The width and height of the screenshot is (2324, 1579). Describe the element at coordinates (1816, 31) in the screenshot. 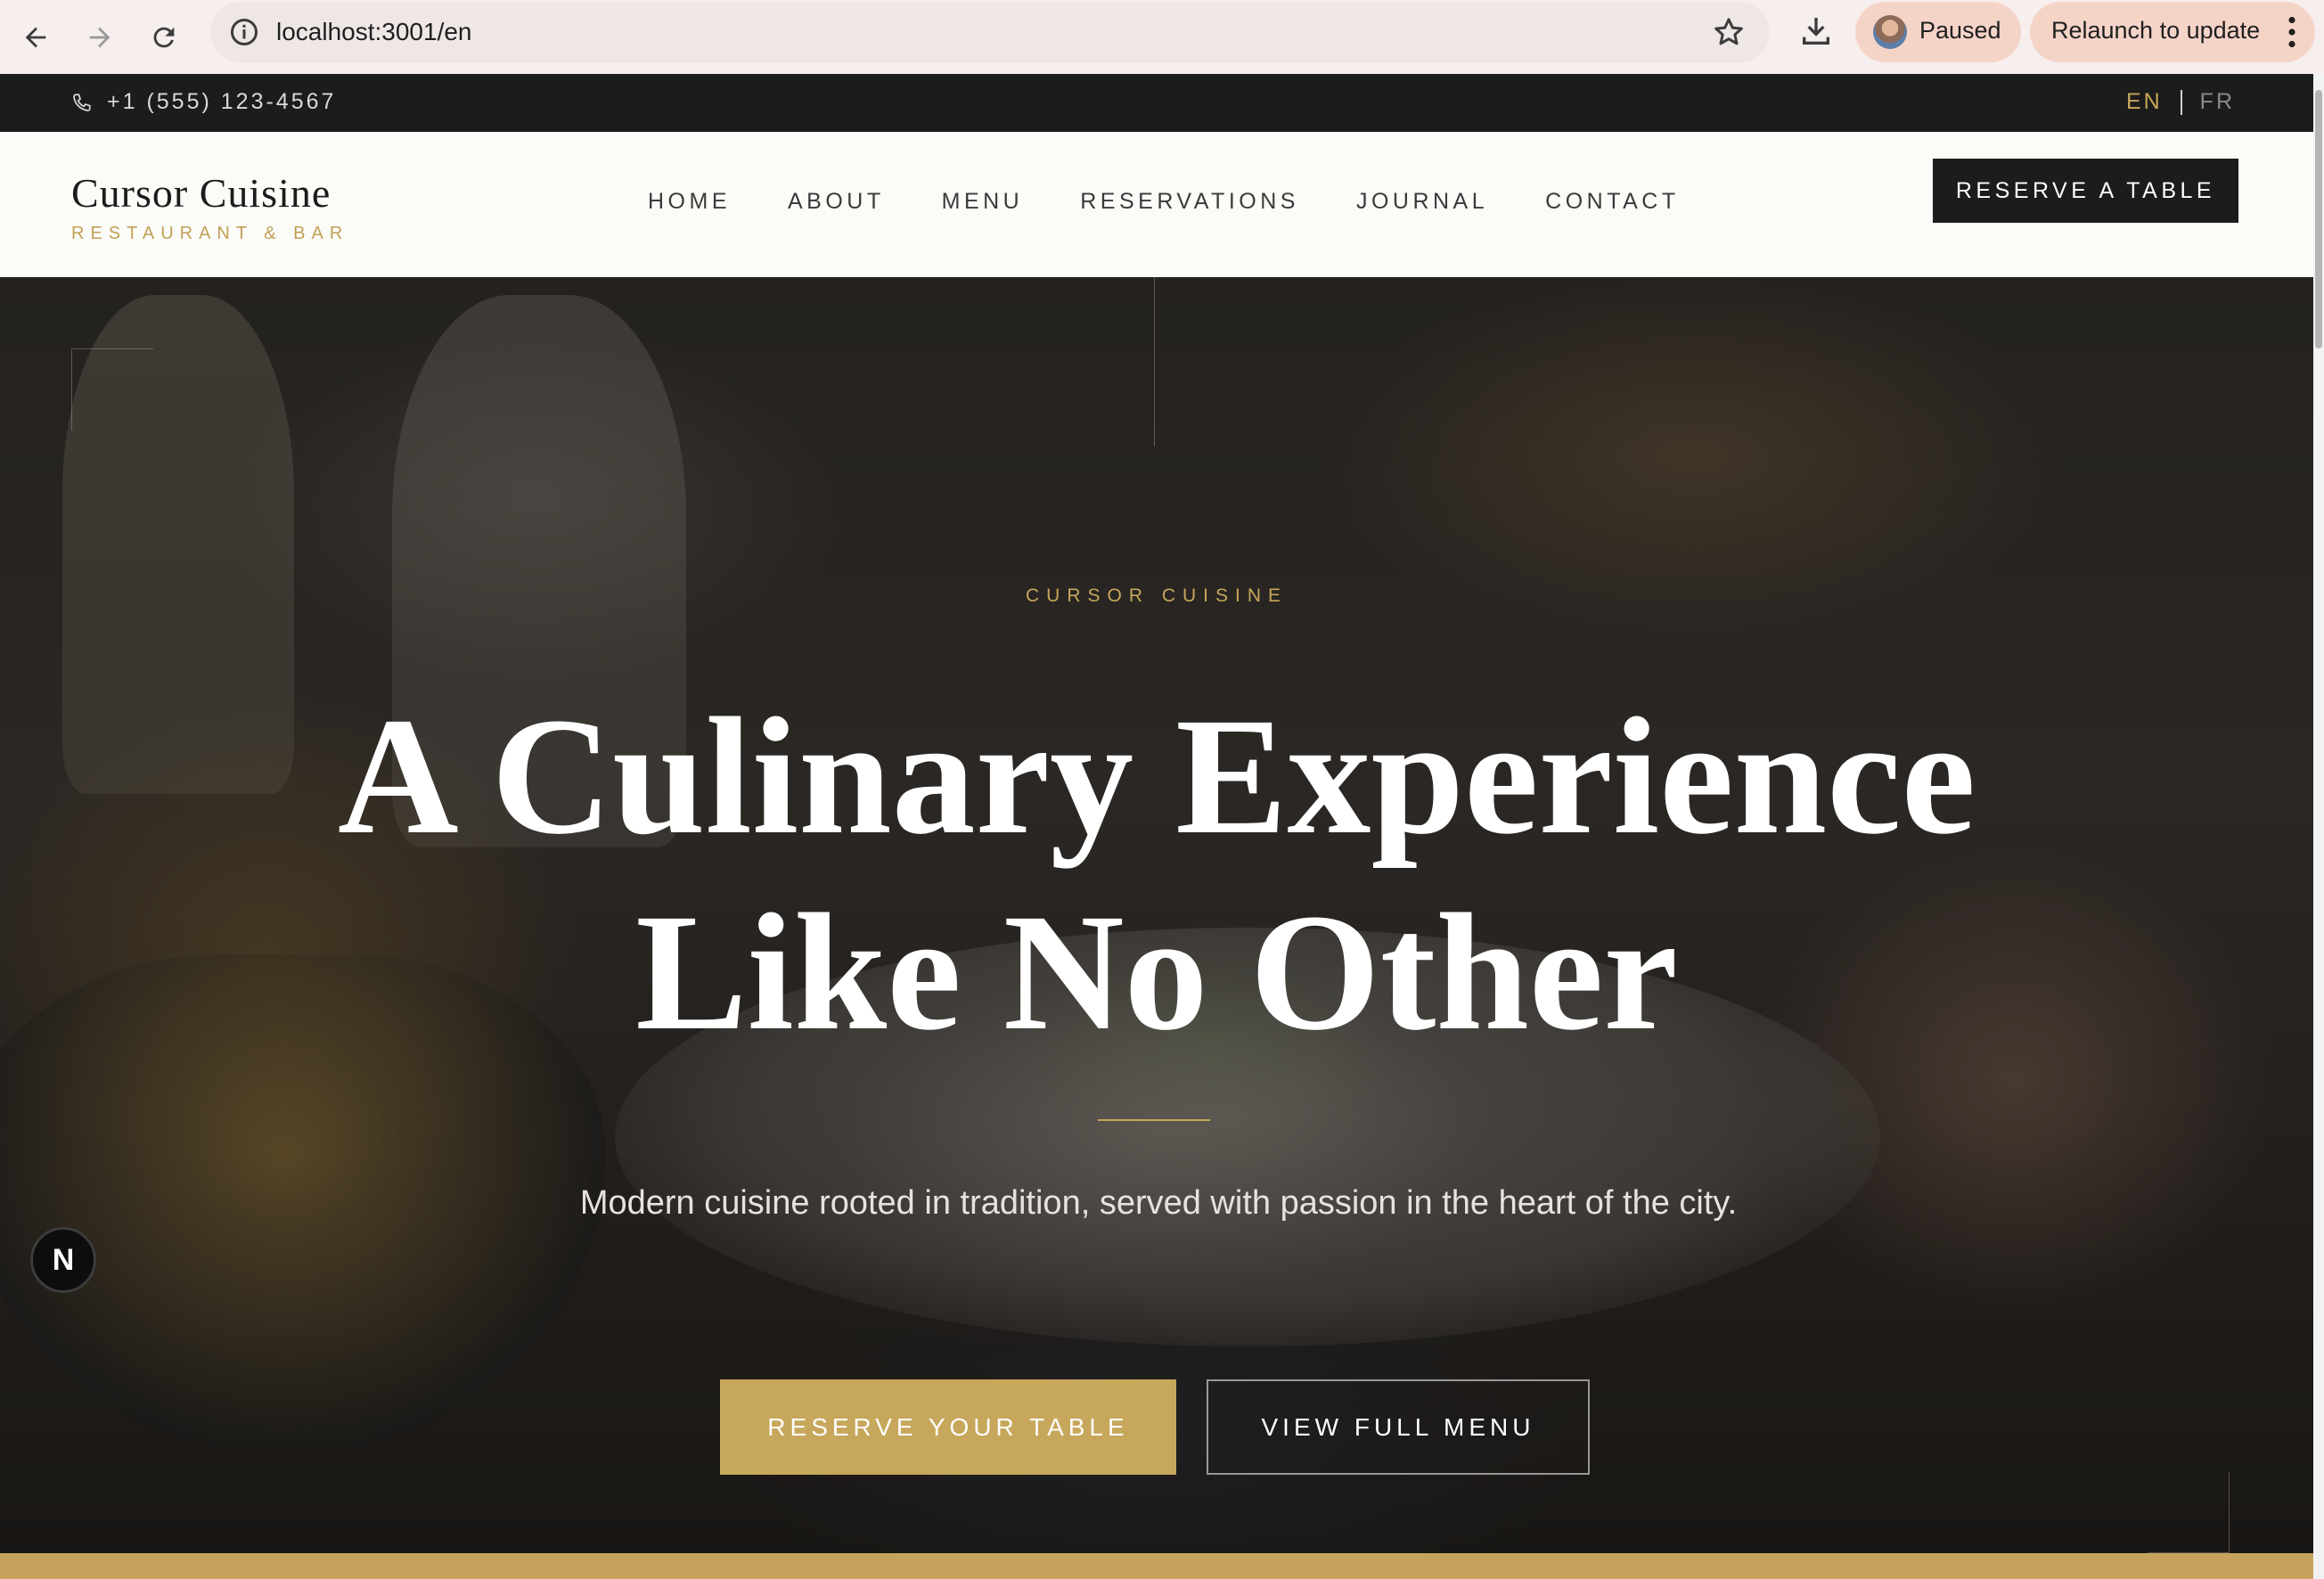

I see `download-icon` at that location.